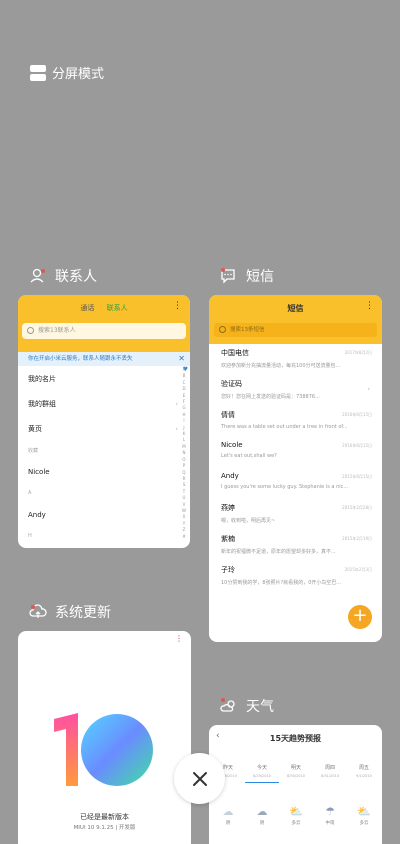 Image resolution: width=400 pixels, height=844 pixels. I want to click on update-version-text: MIUI 10 9.1.25 | 开发版, so click(104, 828).